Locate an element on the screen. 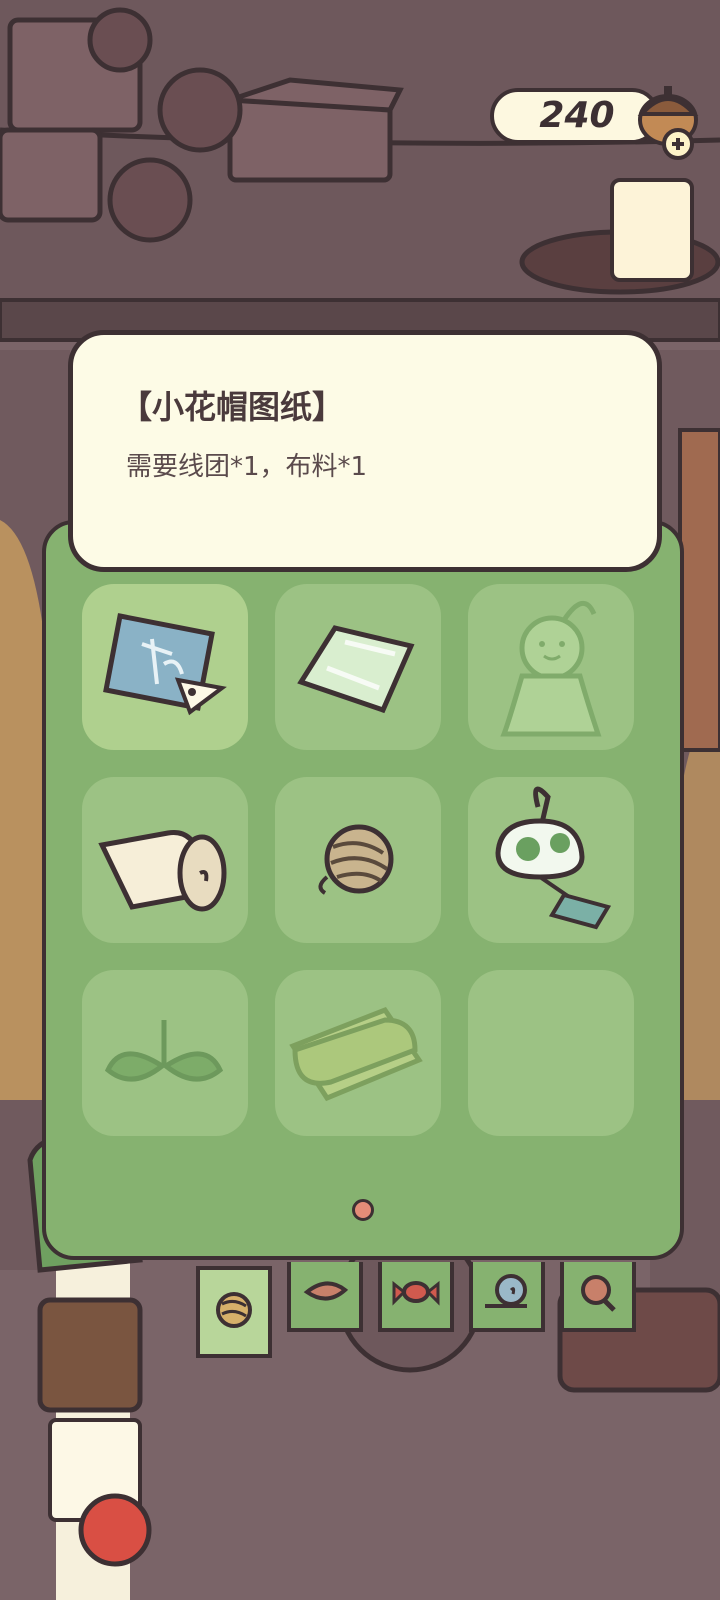  slot-glass is located at coordinates (358, 667).